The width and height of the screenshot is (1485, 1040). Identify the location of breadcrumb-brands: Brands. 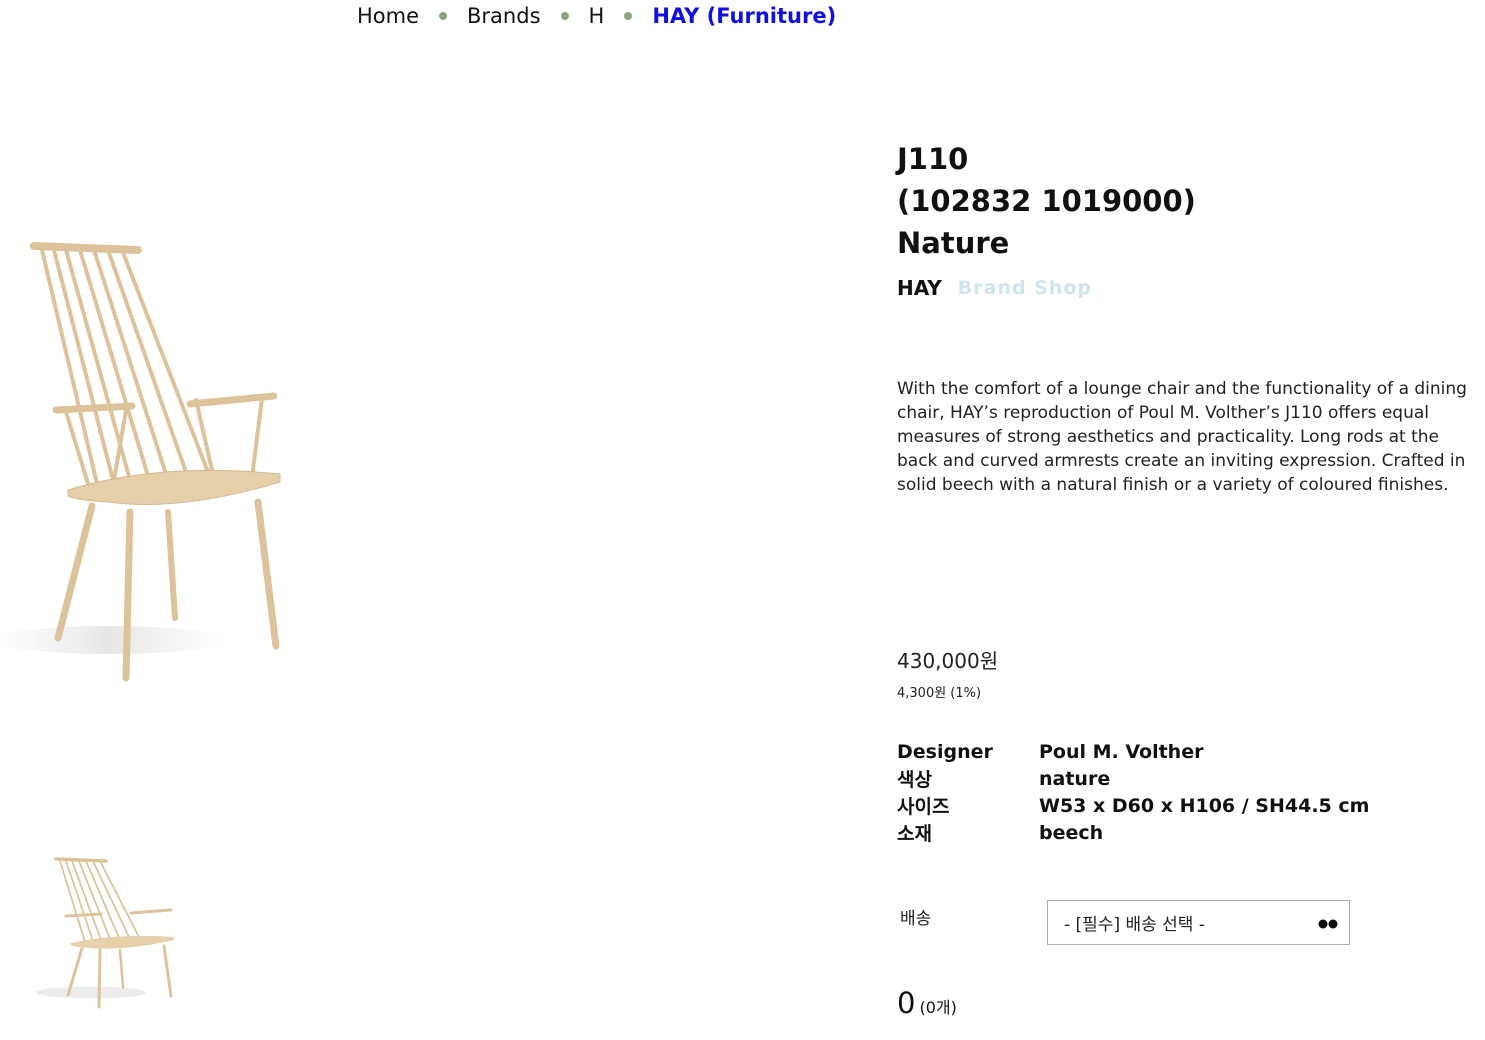
(504, 16).